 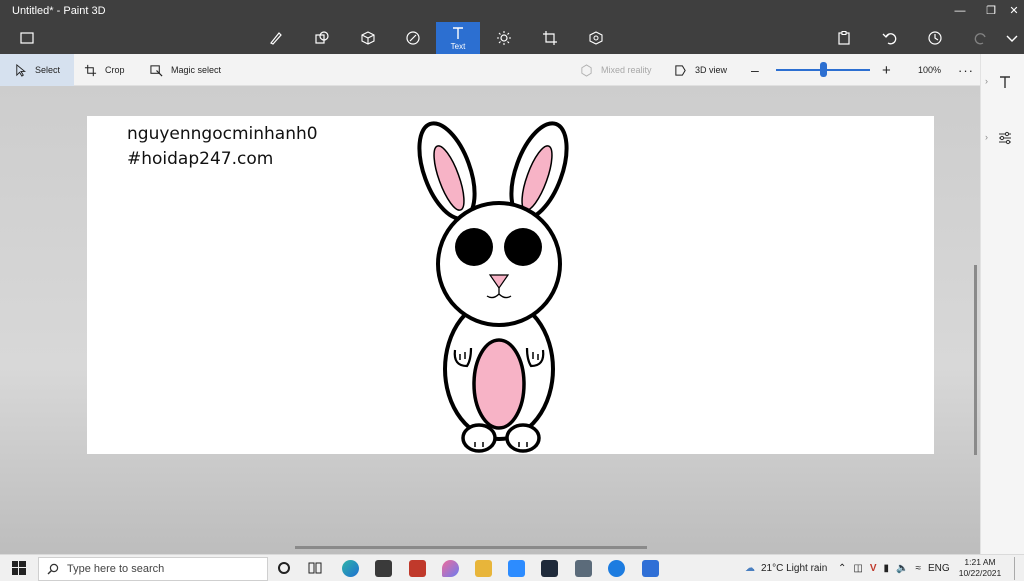 What do you see at coordinates (991, 11) in the screenshot?
I see `restore-button: ❐` at bounding box center [991, 11].